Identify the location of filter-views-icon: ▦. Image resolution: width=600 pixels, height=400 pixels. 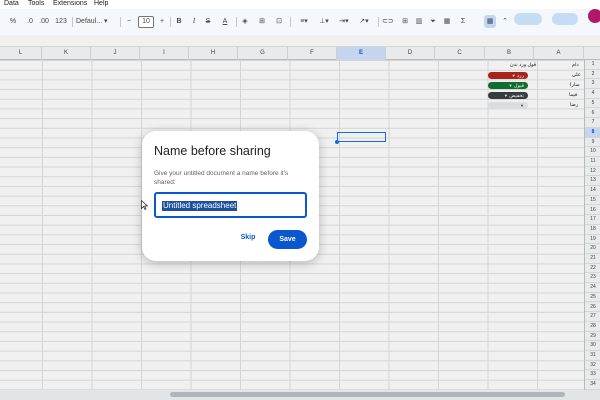
(447, 21).